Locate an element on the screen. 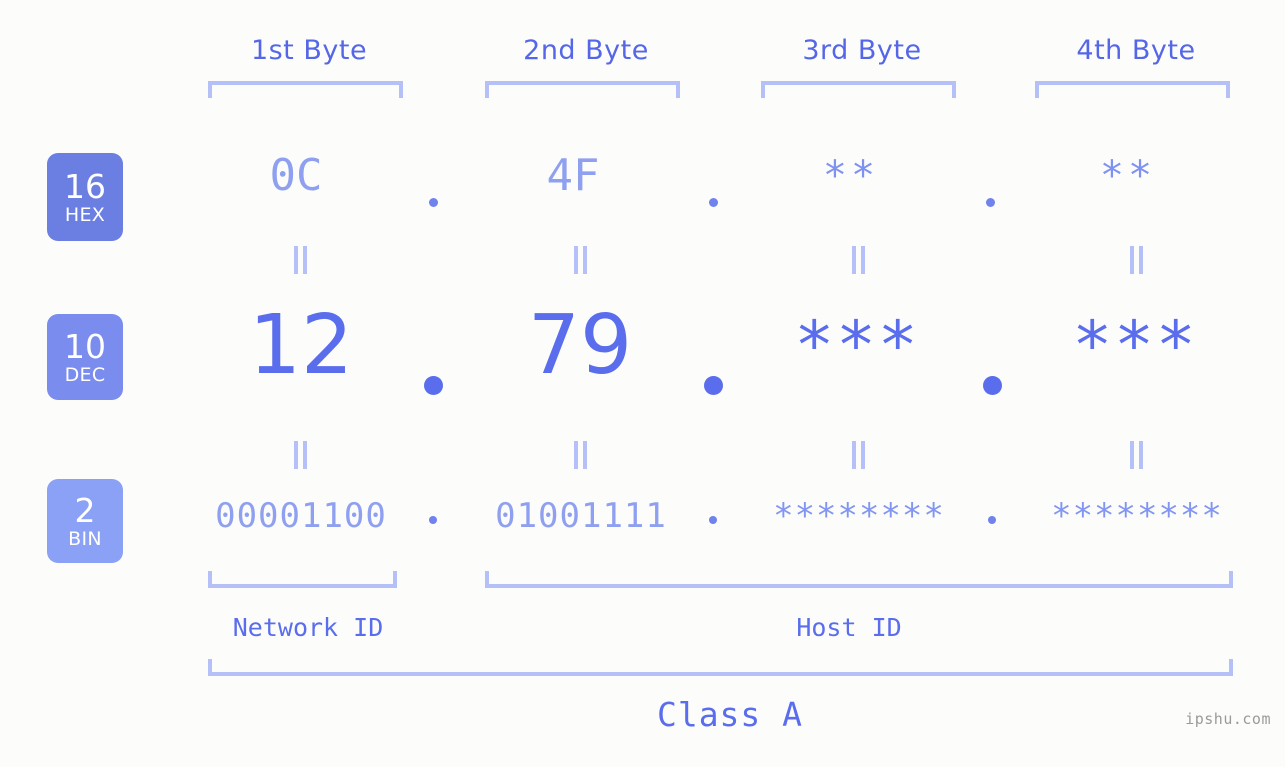 Image resolution: width=1285 pixels, height=767 pixels. column-header-byte-4: 4th Byte is located at coordinates (1136, 50).